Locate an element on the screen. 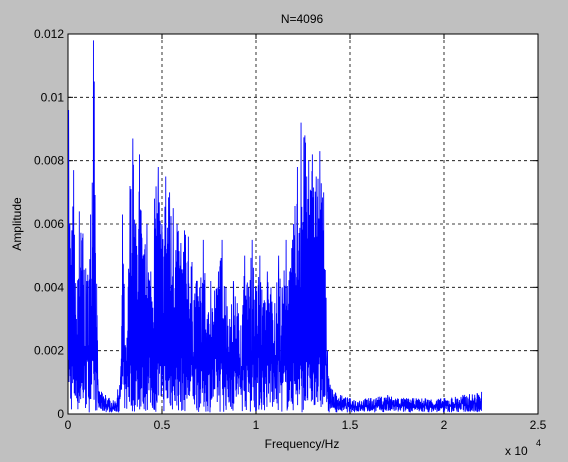 This screenshot has height=462, width=568. x-axis-label: Frequency/Hz is located at coordinates (302, 444).